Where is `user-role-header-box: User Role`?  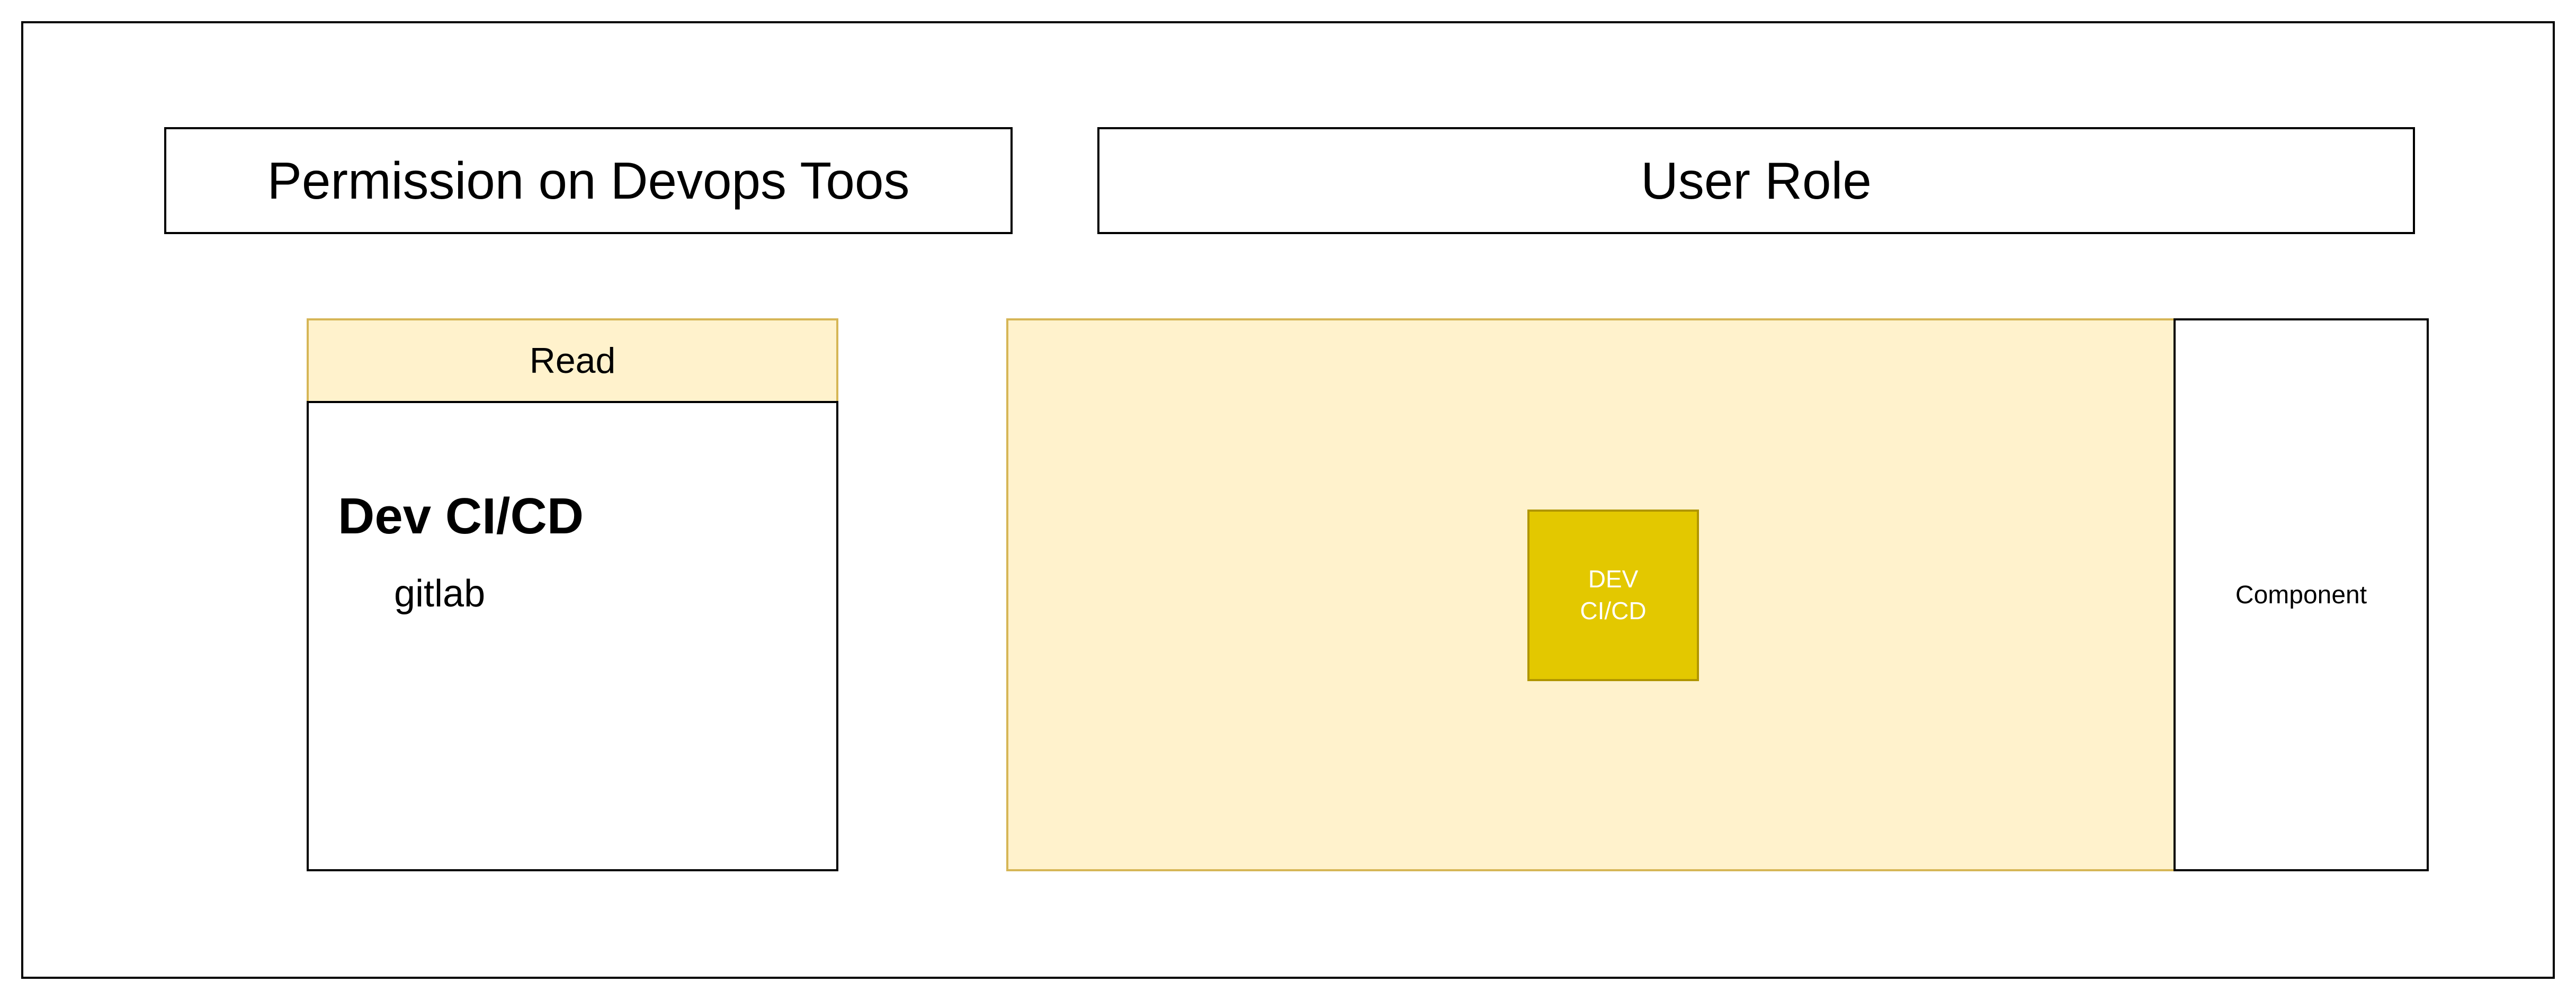 user-role-header-box: User Role is located at coordinates (1756, 180).